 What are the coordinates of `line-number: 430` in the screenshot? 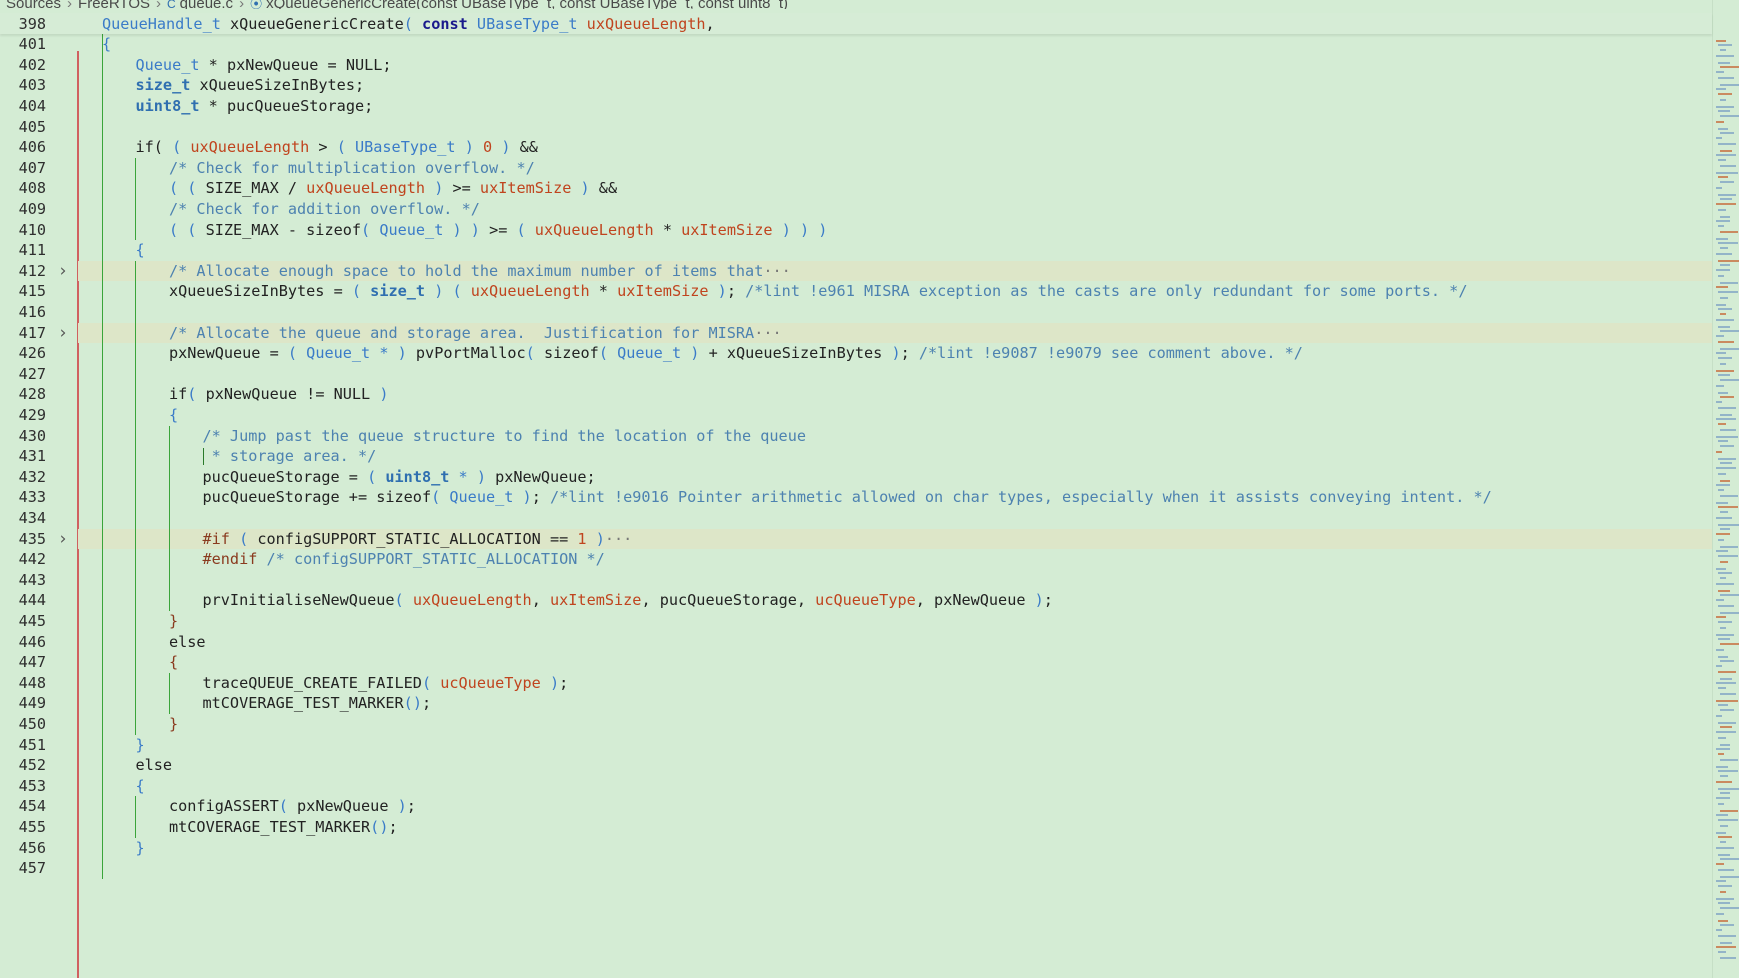 It's located at (23, 436).